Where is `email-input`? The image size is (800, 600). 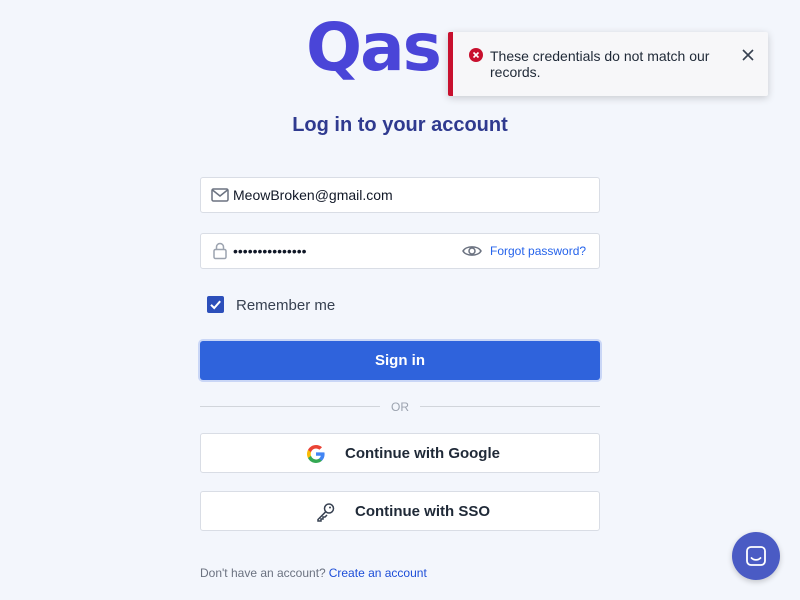
email-input is located at coordinates (403, 195).